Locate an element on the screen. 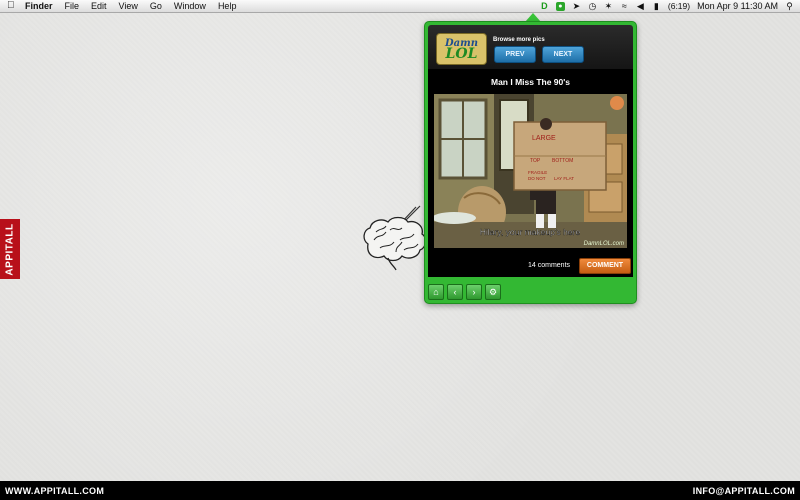  box-text-top: TOP is located at coordinates (535, 161).